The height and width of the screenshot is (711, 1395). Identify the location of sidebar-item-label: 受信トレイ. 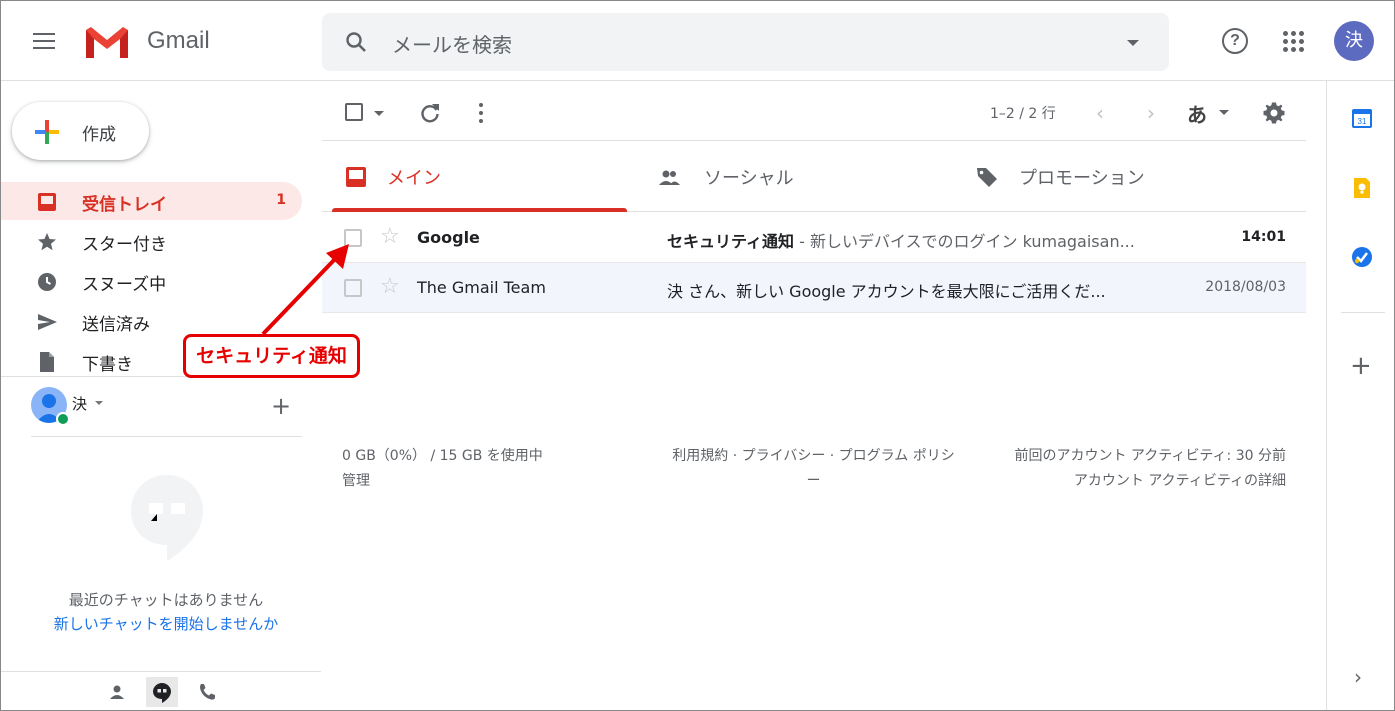
(124, 205).